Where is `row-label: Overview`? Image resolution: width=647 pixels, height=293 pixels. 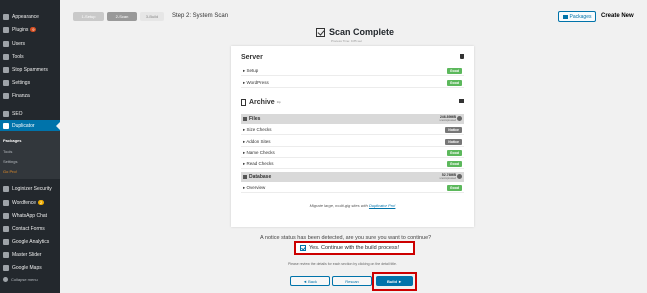
row-label: Overview is located at coordinates (254, 188).